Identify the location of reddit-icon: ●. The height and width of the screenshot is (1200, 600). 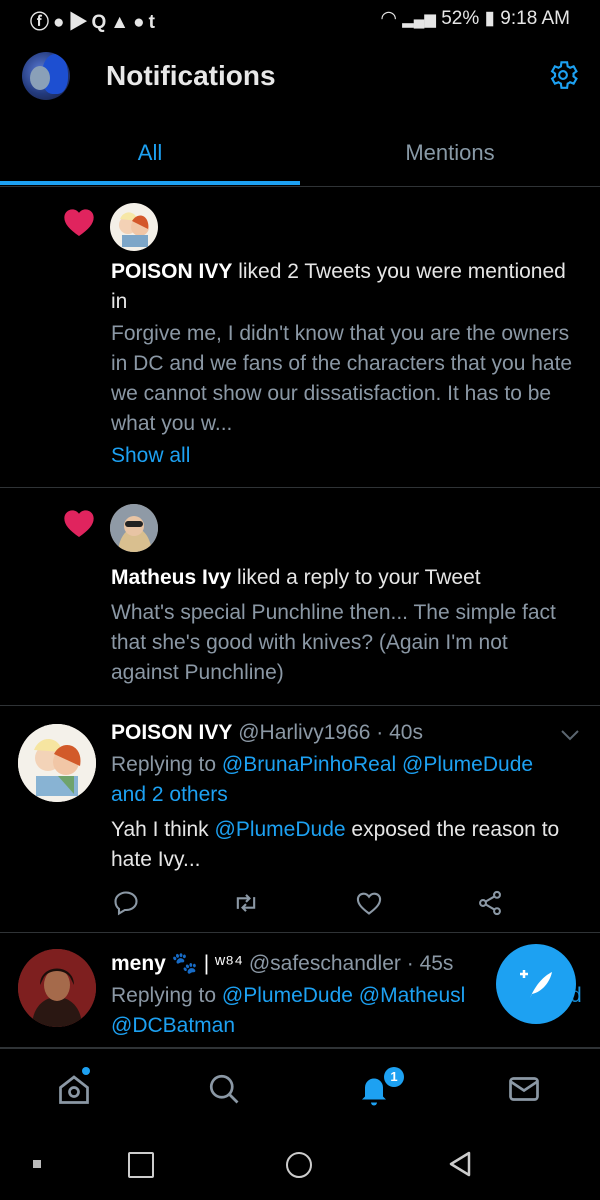
(61, 22).